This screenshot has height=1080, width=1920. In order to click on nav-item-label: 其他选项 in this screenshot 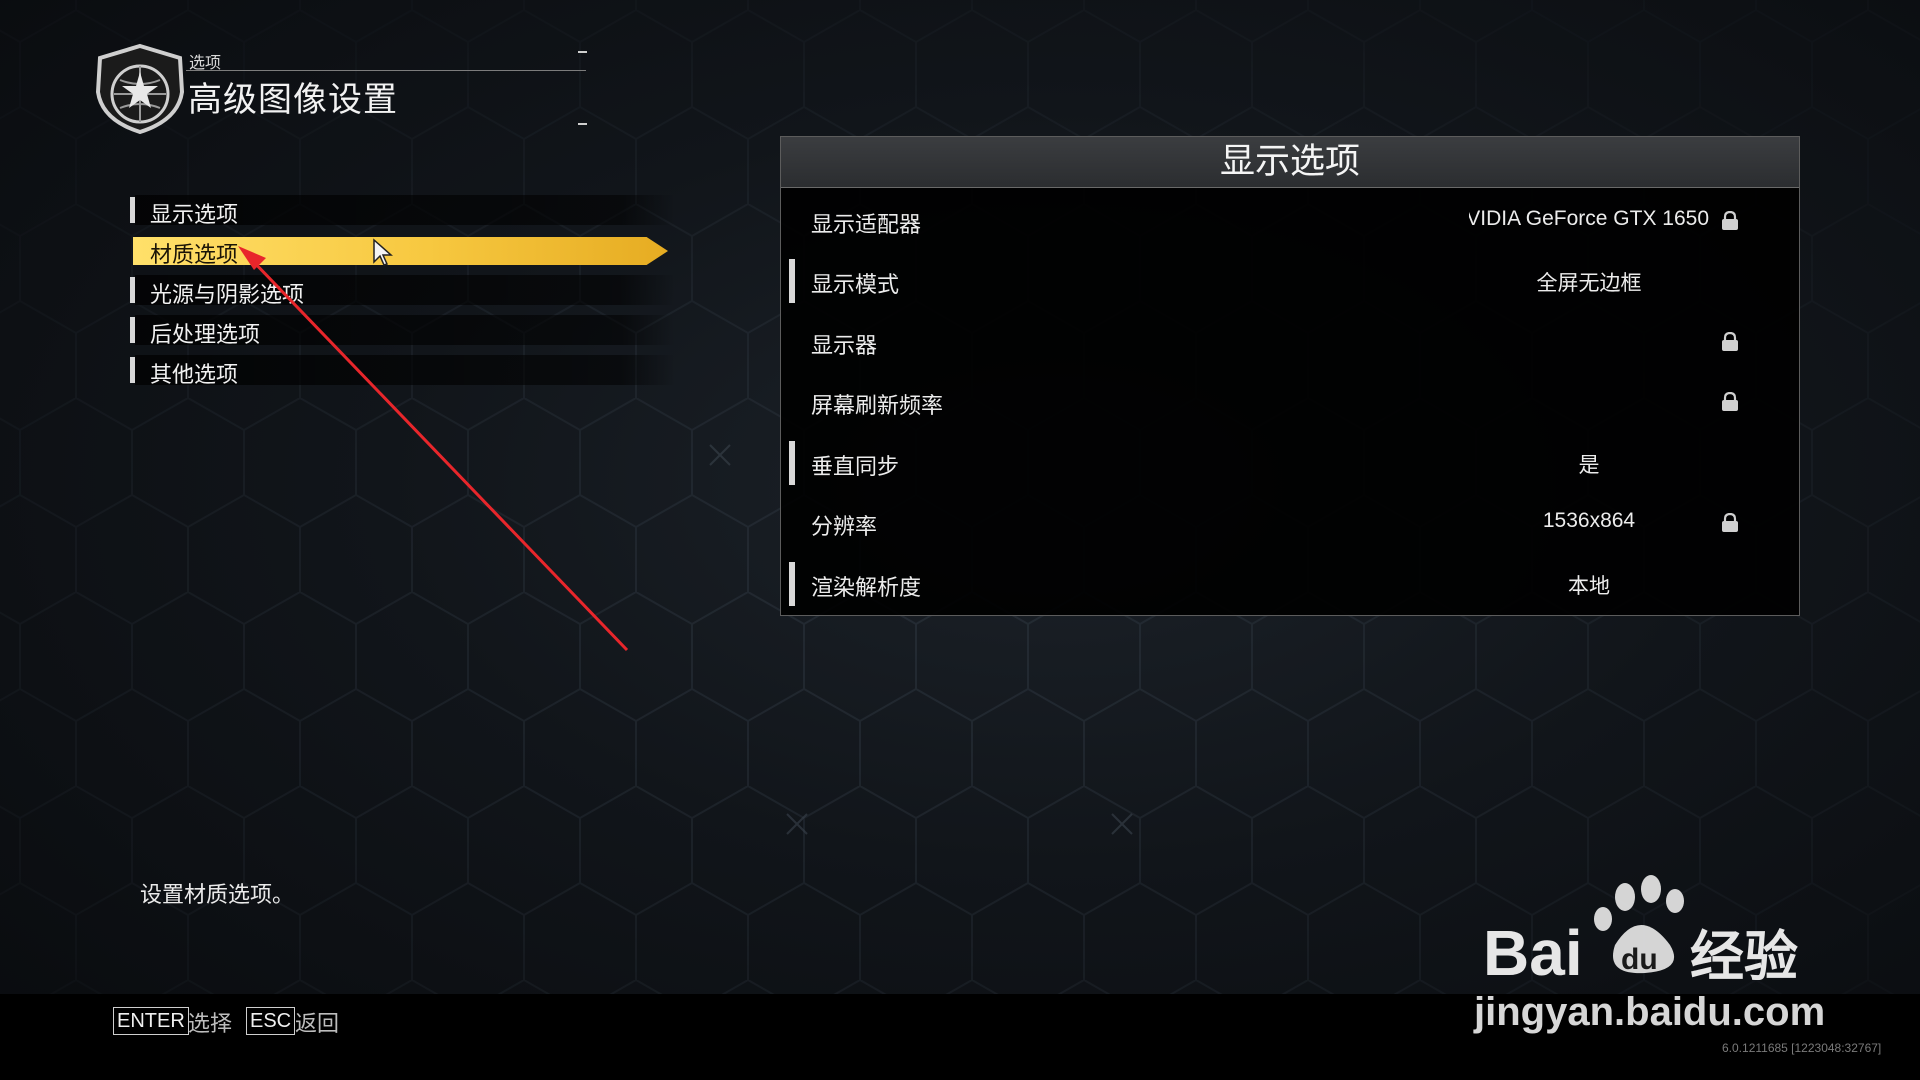, I will do `click(194, 375)`.